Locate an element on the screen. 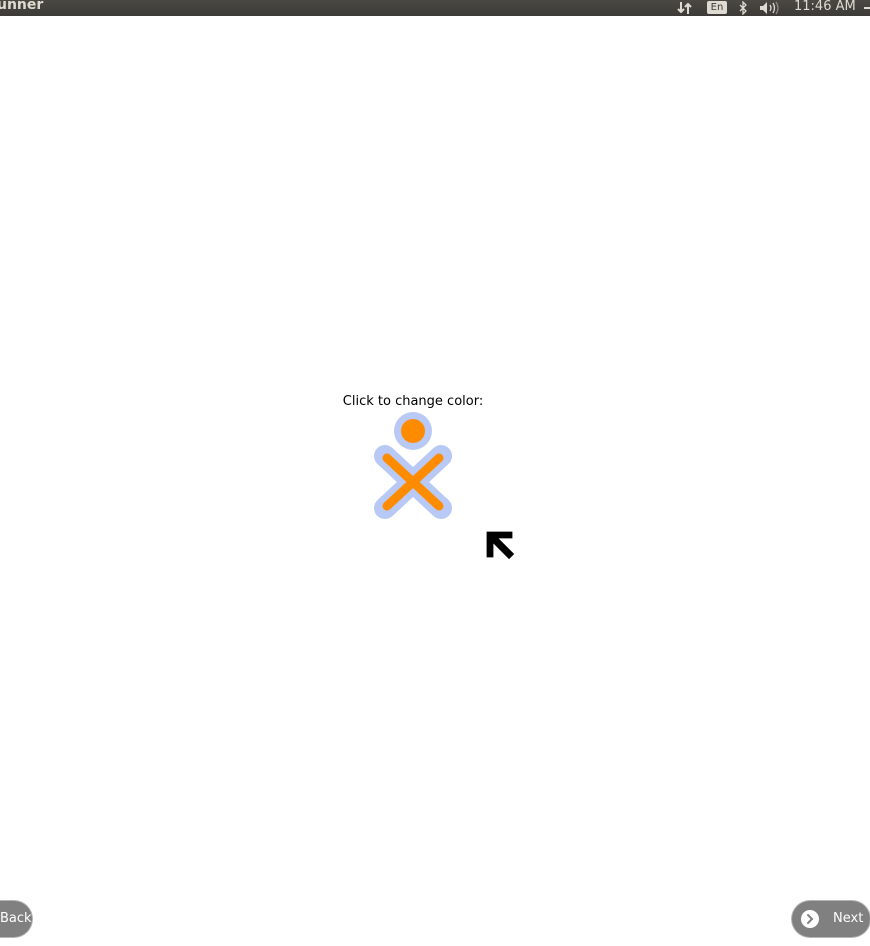  session-gear-icon is located at coordinates (867, 8).